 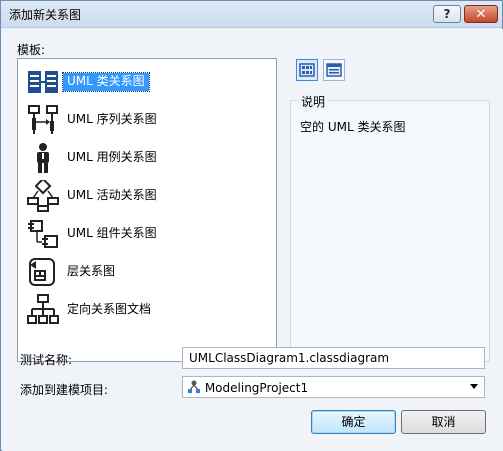 I want to click on template-item-directed-graph: 定向关系图文档, so click(x=147, y=310).